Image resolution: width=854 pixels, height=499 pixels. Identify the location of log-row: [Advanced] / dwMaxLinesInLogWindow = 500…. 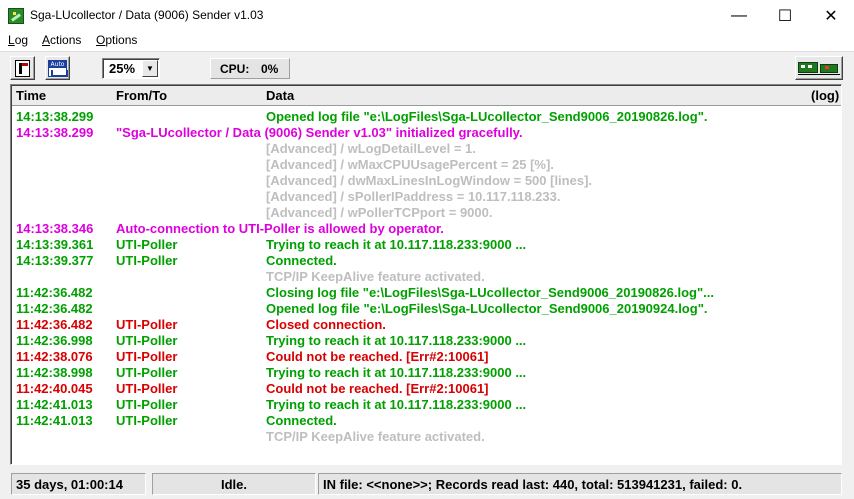
(426, 180).